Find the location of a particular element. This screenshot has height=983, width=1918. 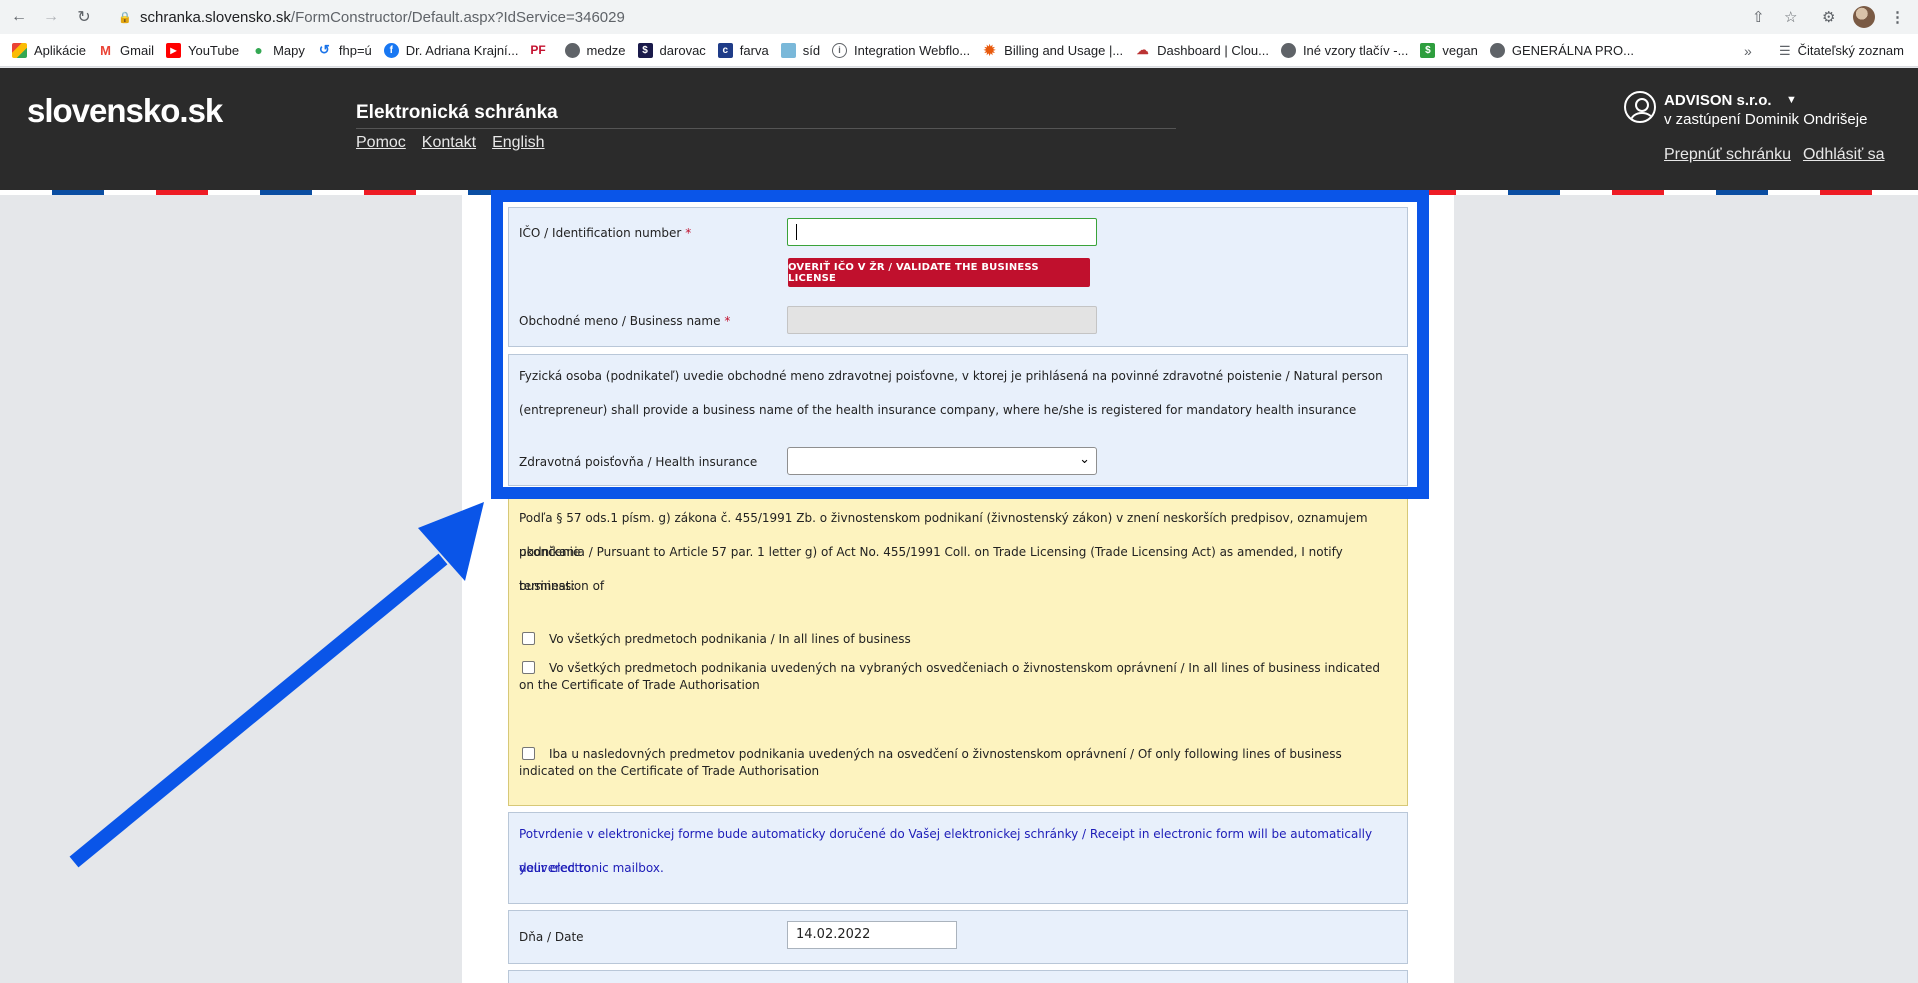

bookmark-pf: PF is located at coordinates (541, 50).